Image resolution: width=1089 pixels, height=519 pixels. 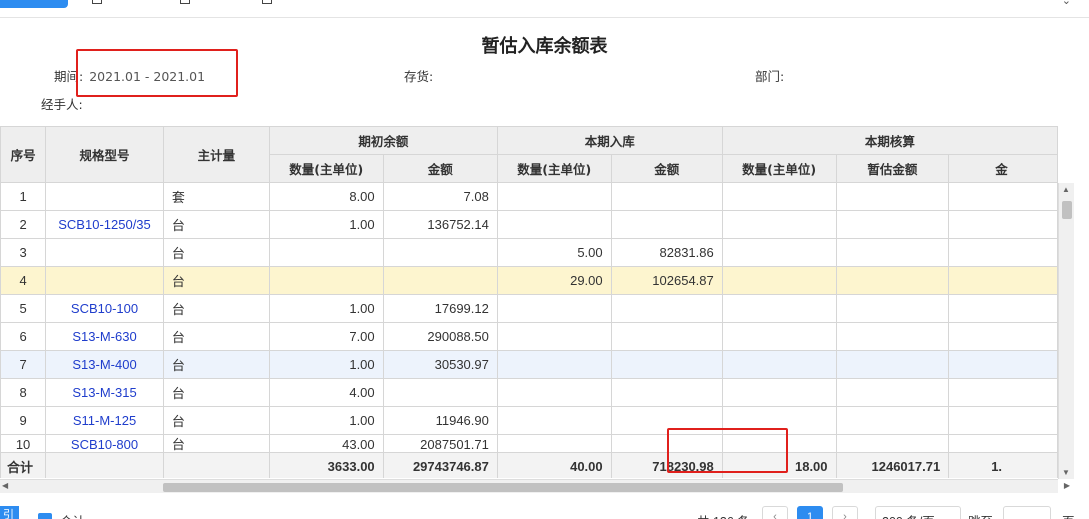 I want to click on table-row: 2 SCB10-1250/35 台 1.00 136752.14, so click(x=529, y=224).